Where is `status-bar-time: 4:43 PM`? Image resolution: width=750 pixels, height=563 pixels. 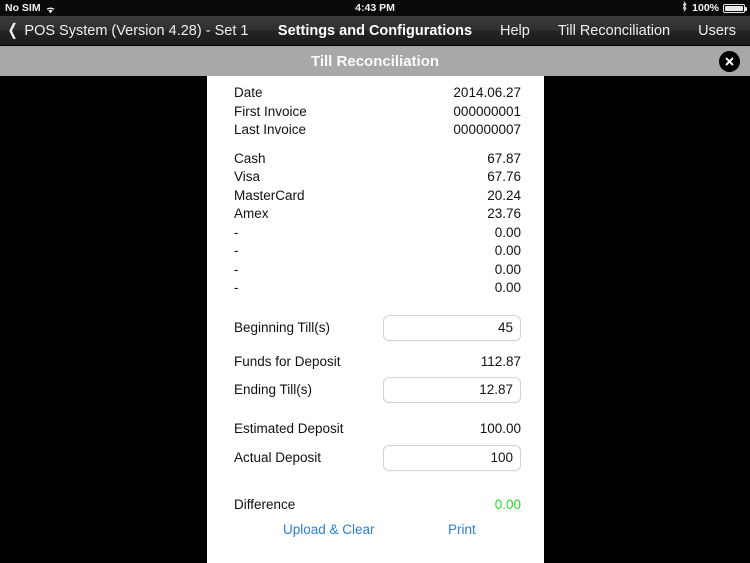 status-bar-time: 4:43 PM is located at coordinates (375, 8).